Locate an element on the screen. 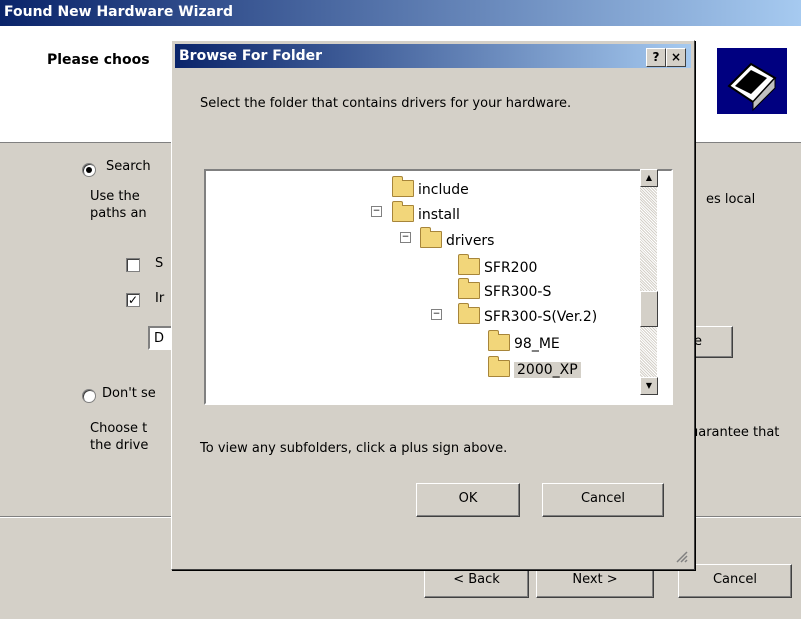 The height and width of the screenshot is (619, 801). tree-item-label: include is located at coordinates (443, 190).